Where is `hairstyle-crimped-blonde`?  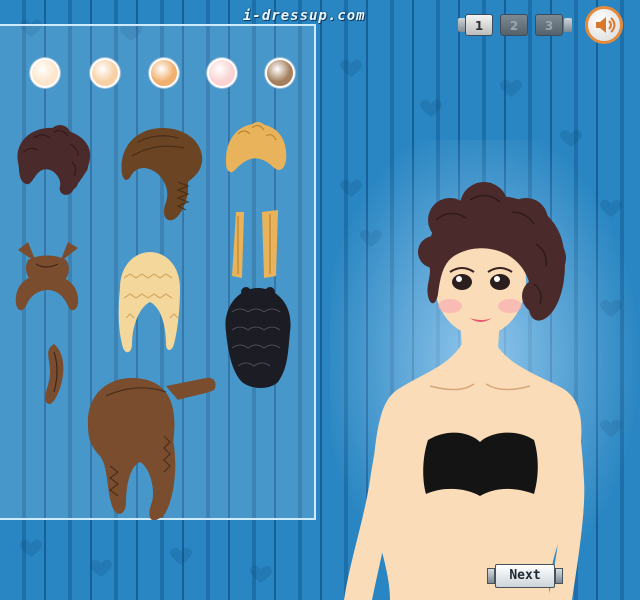 hairstyle-crimped-blonde is located at coordinates (149, 305).